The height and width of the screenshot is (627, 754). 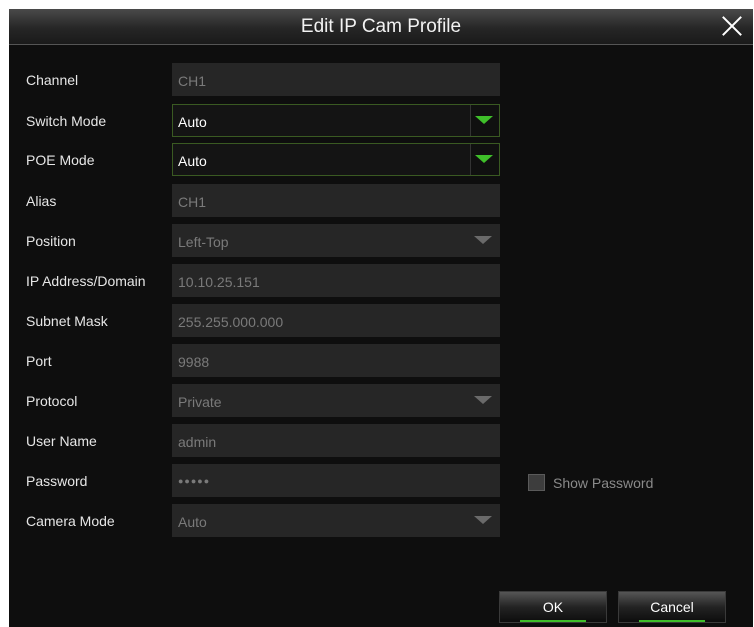 I want to click on row-poe-mode: POE Mode Auto, so click(x=381, y=160).